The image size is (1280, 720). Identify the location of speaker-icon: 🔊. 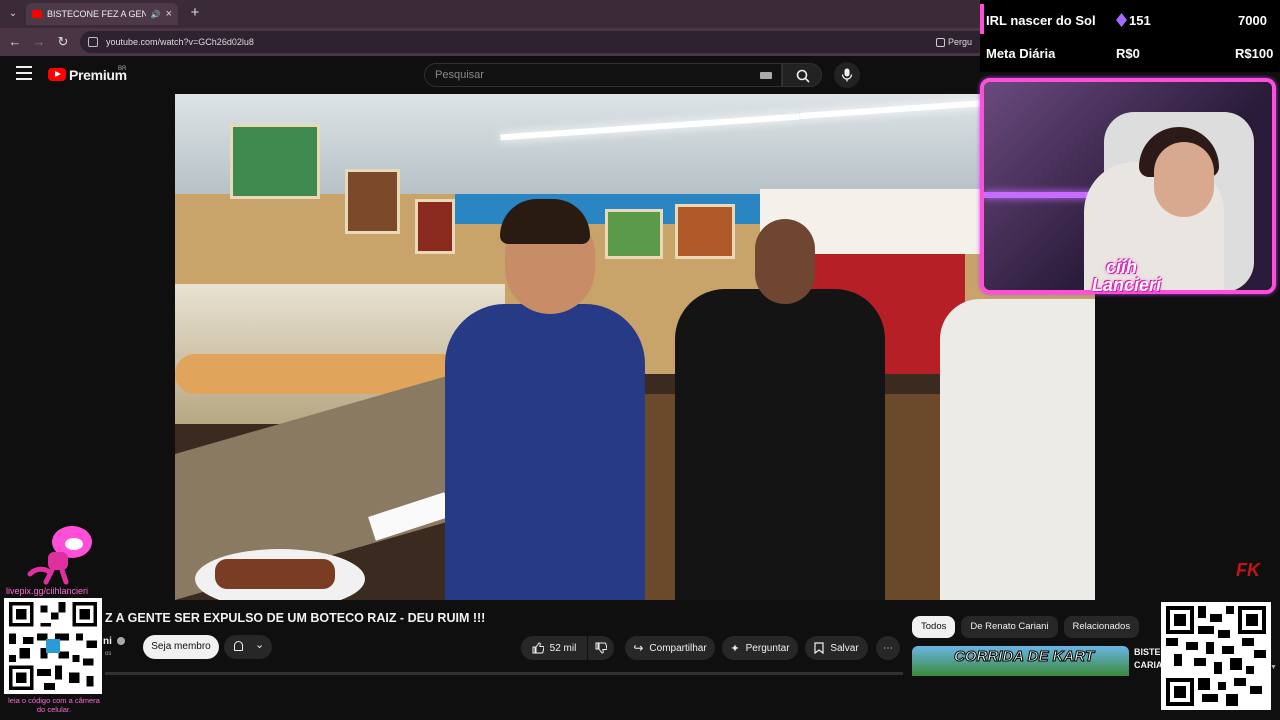
(155, 14).